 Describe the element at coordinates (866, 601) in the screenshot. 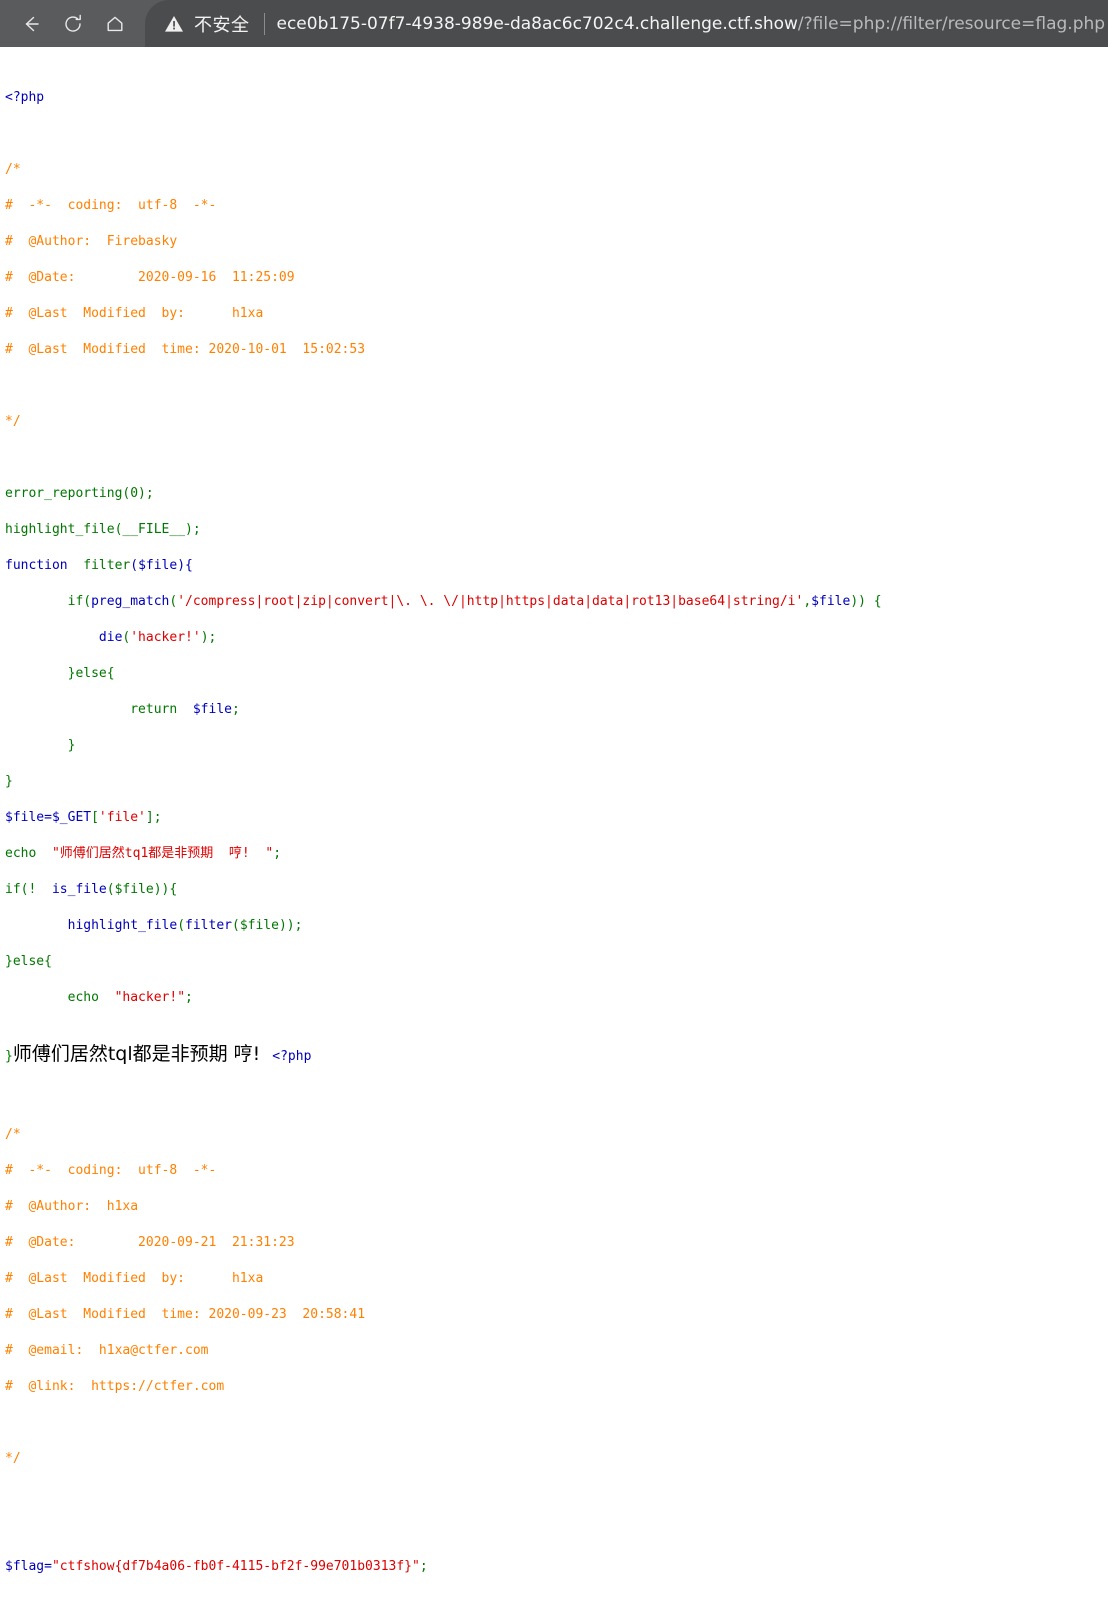

I see `if-tail: )) {` at that location.